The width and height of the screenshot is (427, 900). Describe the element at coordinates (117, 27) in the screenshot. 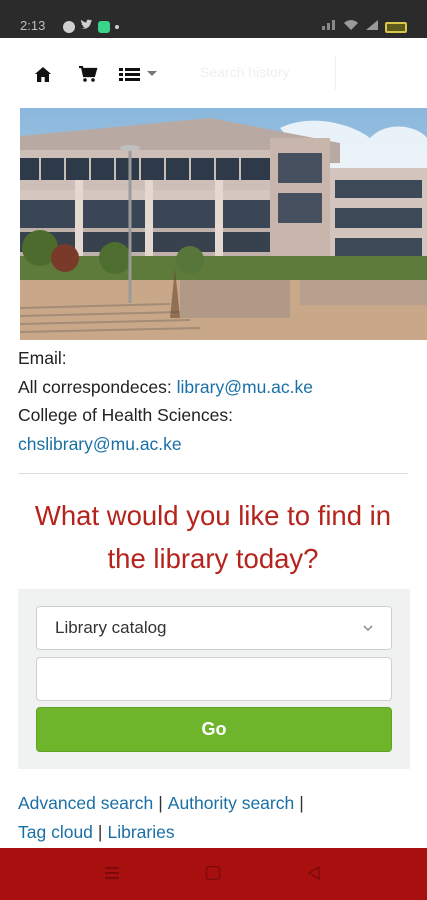

I see `dot-icon` at that location.